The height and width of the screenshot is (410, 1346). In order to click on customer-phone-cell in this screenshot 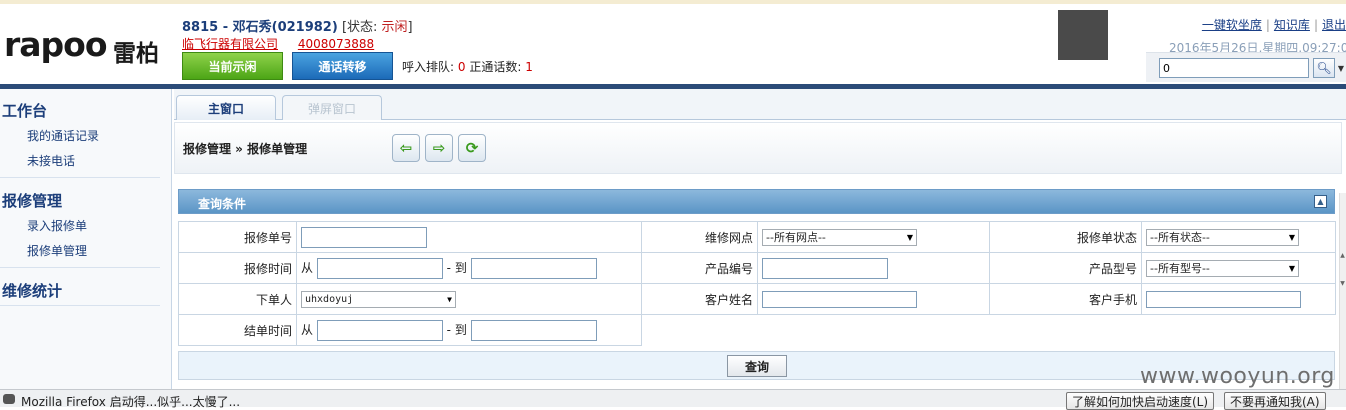, I will do `click(1238, 299)`.